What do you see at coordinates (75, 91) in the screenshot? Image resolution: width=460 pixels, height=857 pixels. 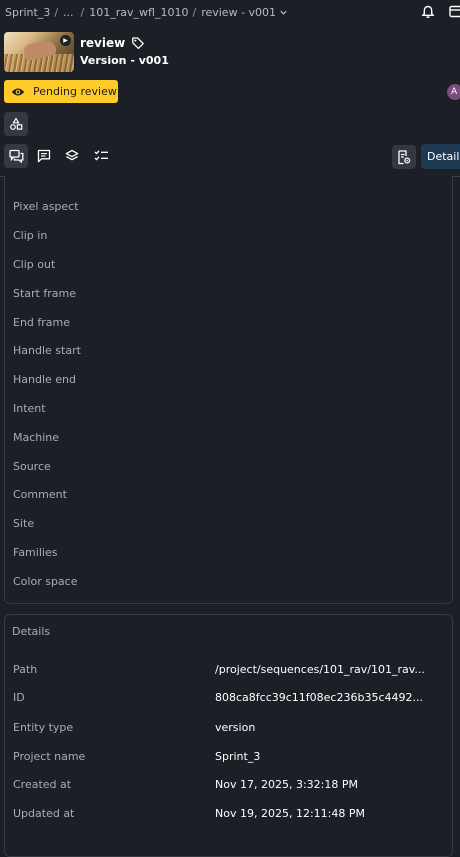 I see `status-label: Pending review` at bounding box center [75, 91].